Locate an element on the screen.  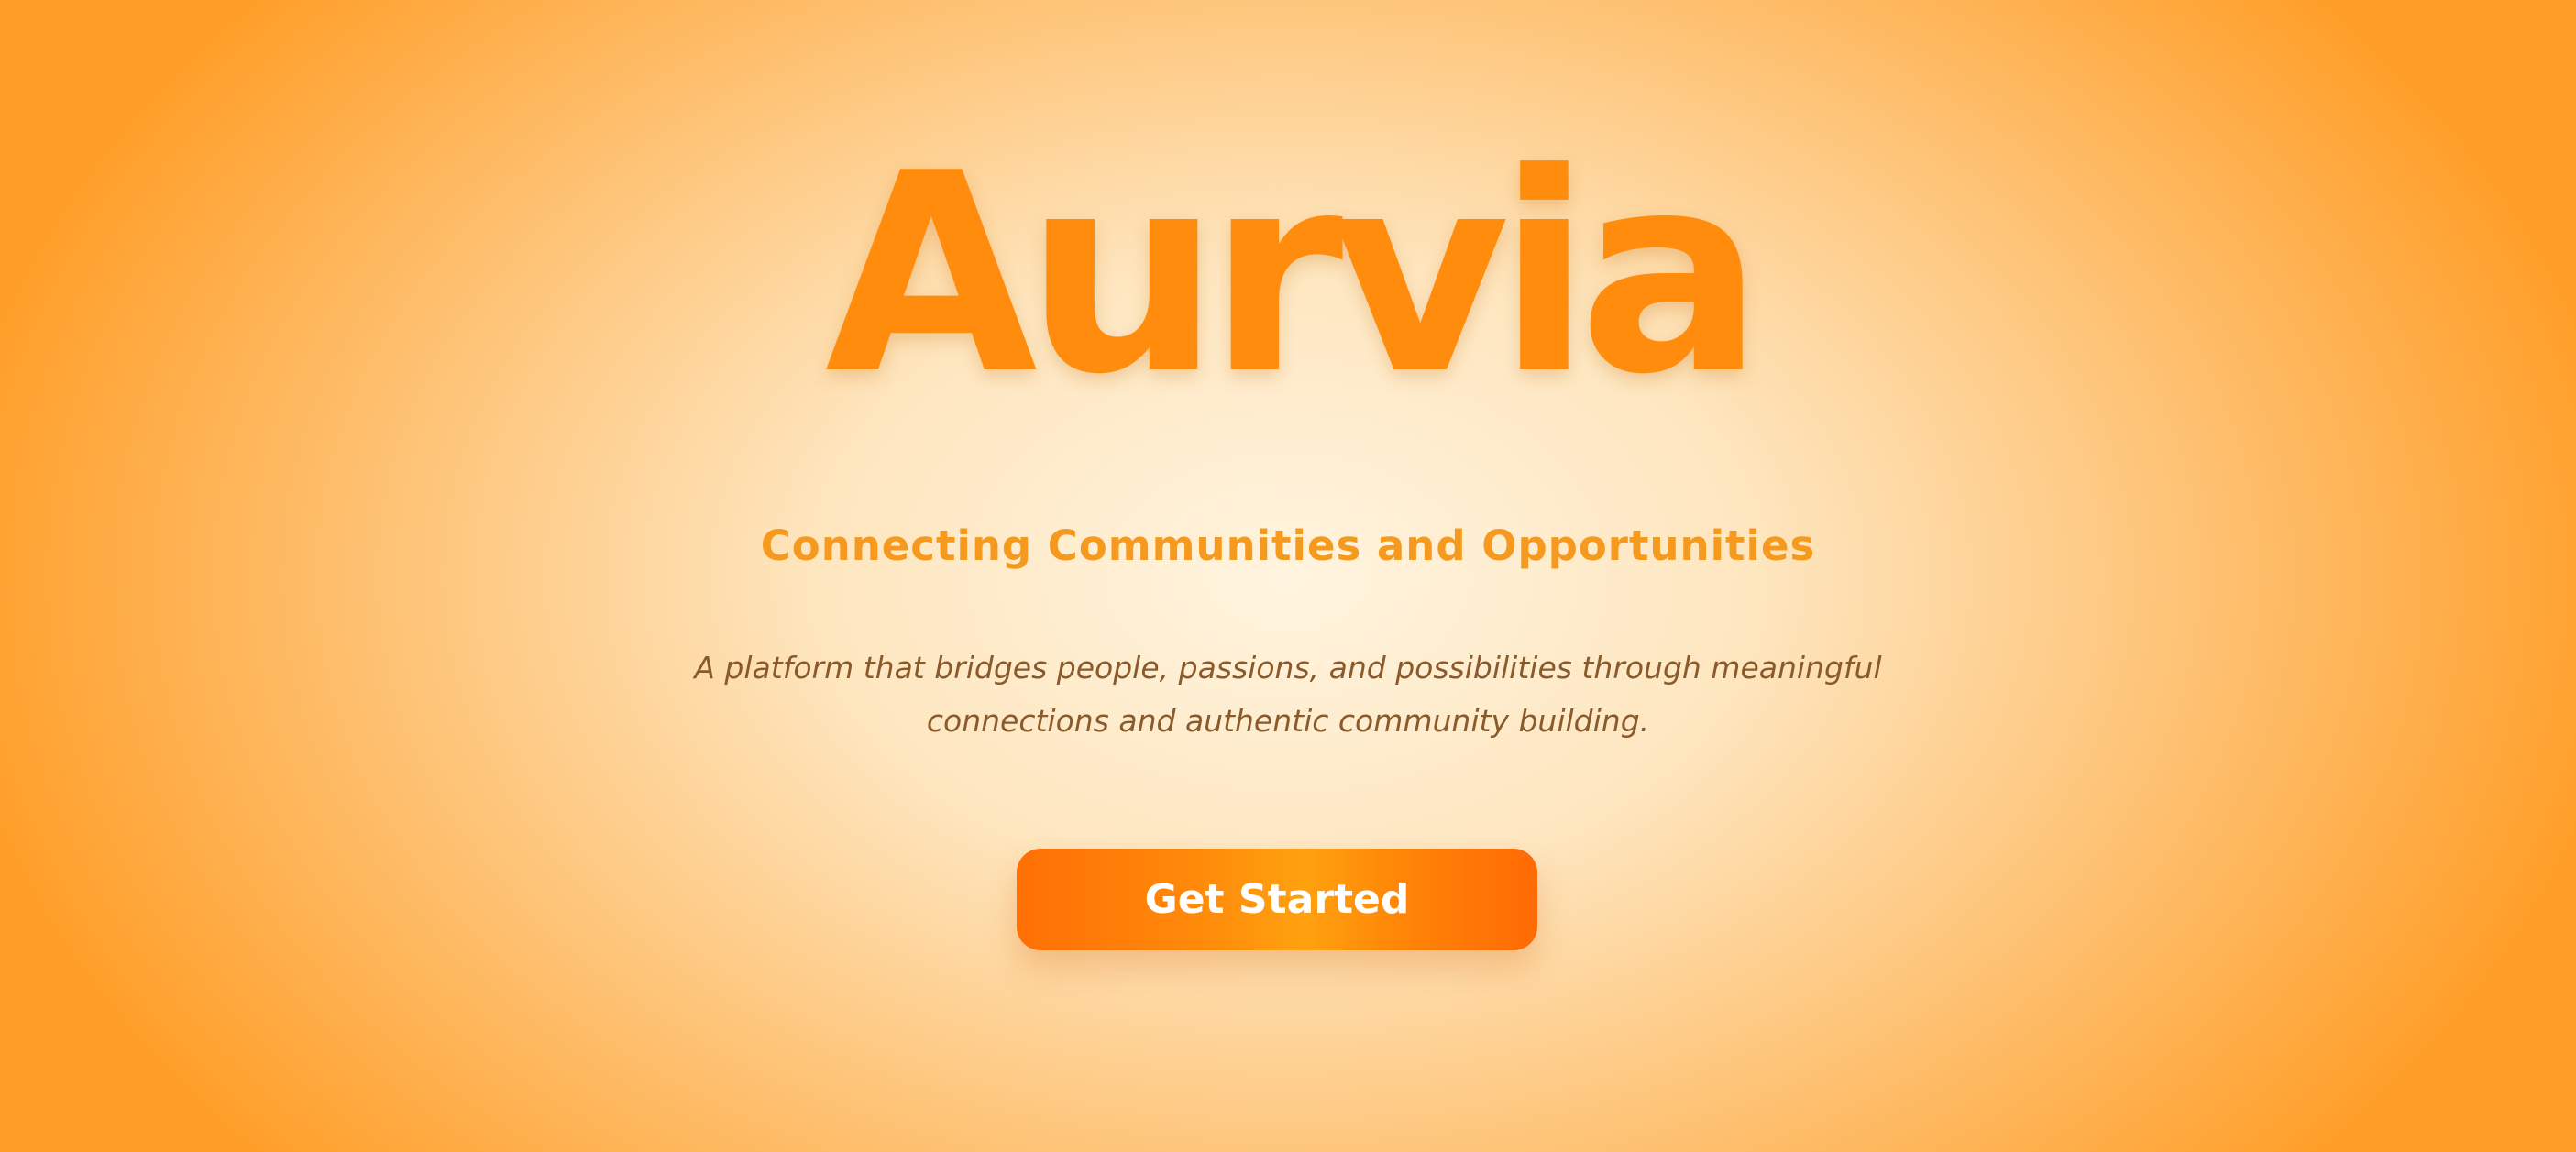
brand-title: Aurvia is located at coordinates (1294, 274).